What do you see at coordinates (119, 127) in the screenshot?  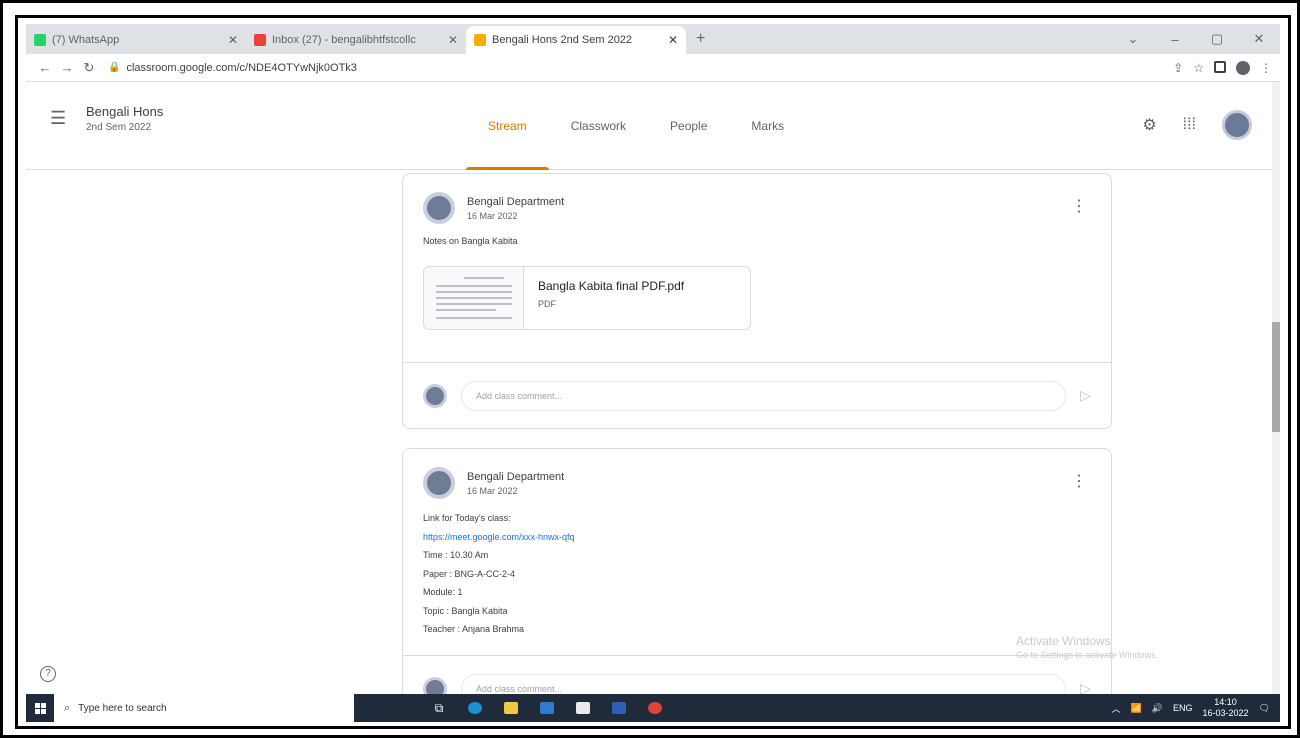 I see `class-section: 2nd Sem 2022` at bounding box center [119, 127].